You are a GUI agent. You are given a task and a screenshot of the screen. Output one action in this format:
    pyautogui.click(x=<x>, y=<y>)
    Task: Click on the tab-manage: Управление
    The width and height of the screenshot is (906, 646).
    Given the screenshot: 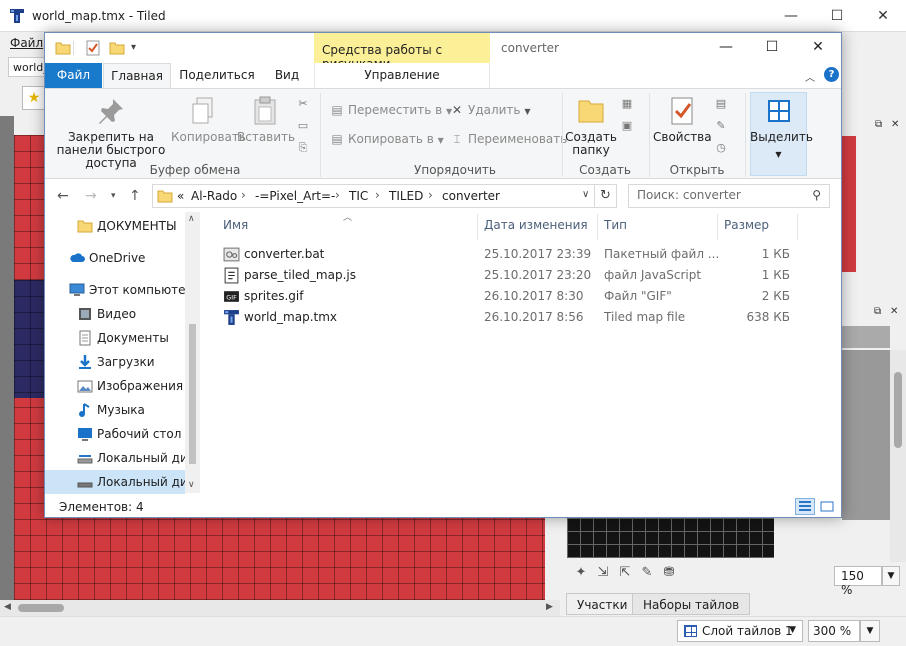 What is the action you would take?
    pyautogui.click(x=402, y=76)
    